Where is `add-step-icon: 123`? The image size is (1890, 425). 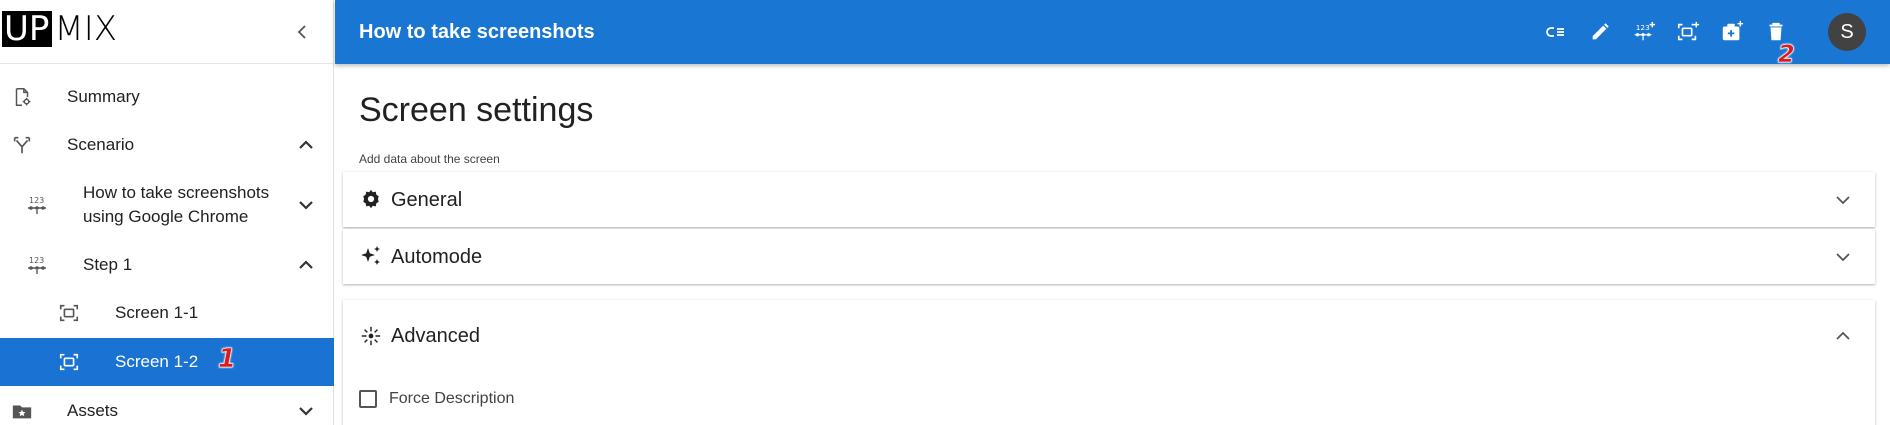
add-step-icon: 123 is located at coordinates (1645, 31).